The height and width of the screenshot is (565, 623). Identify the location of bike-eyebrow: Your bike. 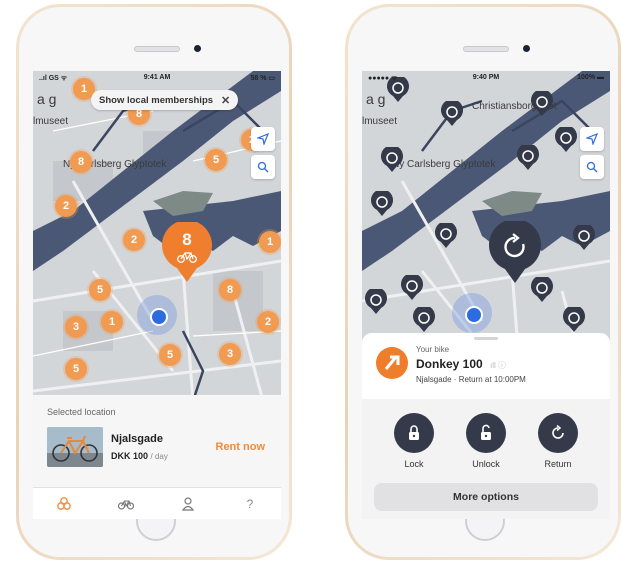
(433, 349).